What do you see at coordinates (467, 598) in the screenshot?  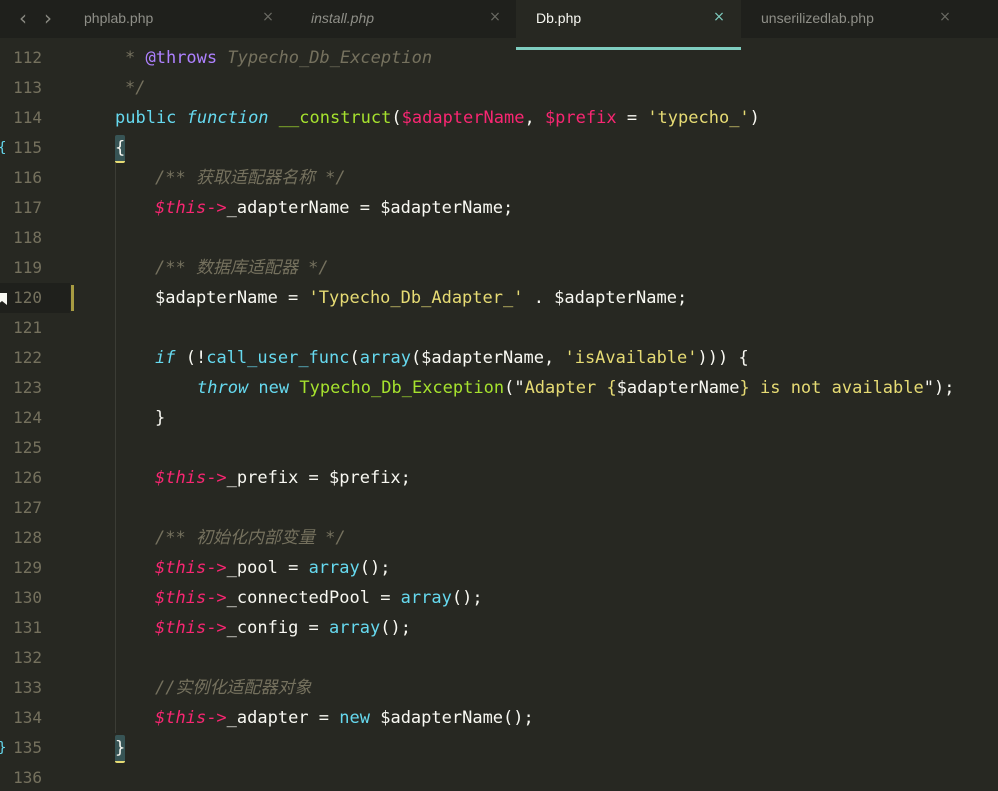 I see `code-token: ();` at bounding box center [467, 598].